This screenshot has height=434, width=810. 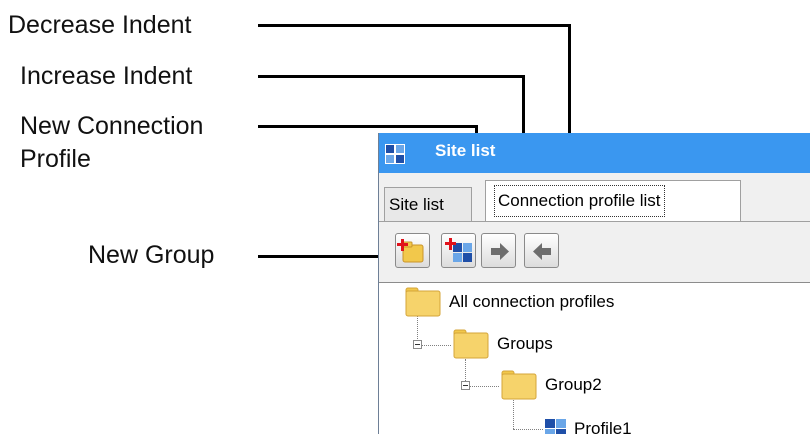 I want to click on new-group-button, so click(x=412, y=250).